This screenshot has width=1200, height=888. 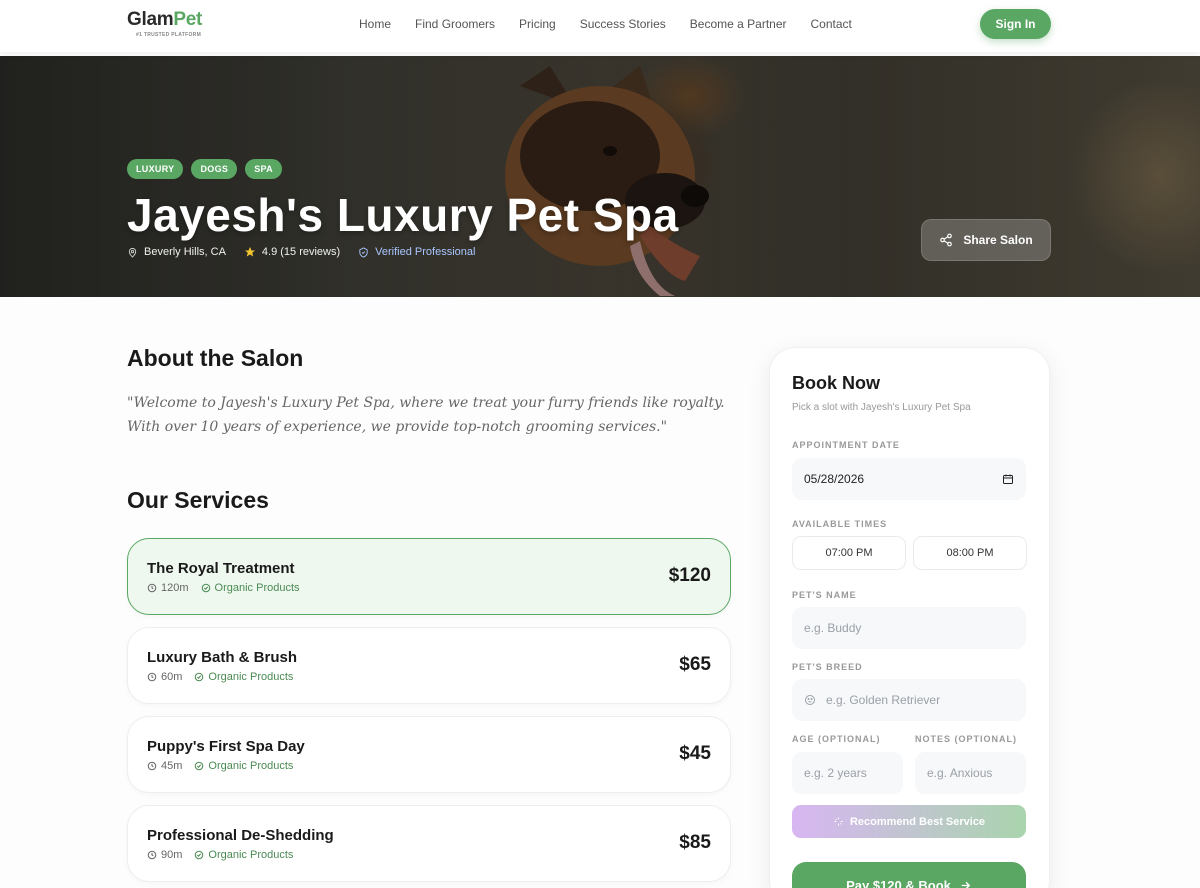 I want to click on service-price: $45, so click(x=695, y=753).